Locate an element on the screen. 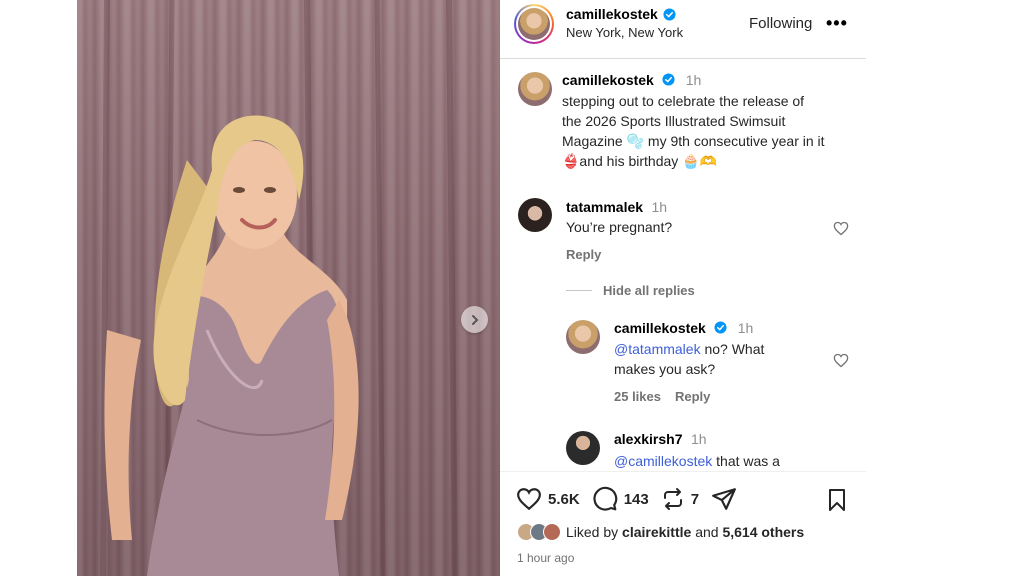 This screenshot has height=577, width=1024. chevron-right-icon is located at coordinates (474, 319).